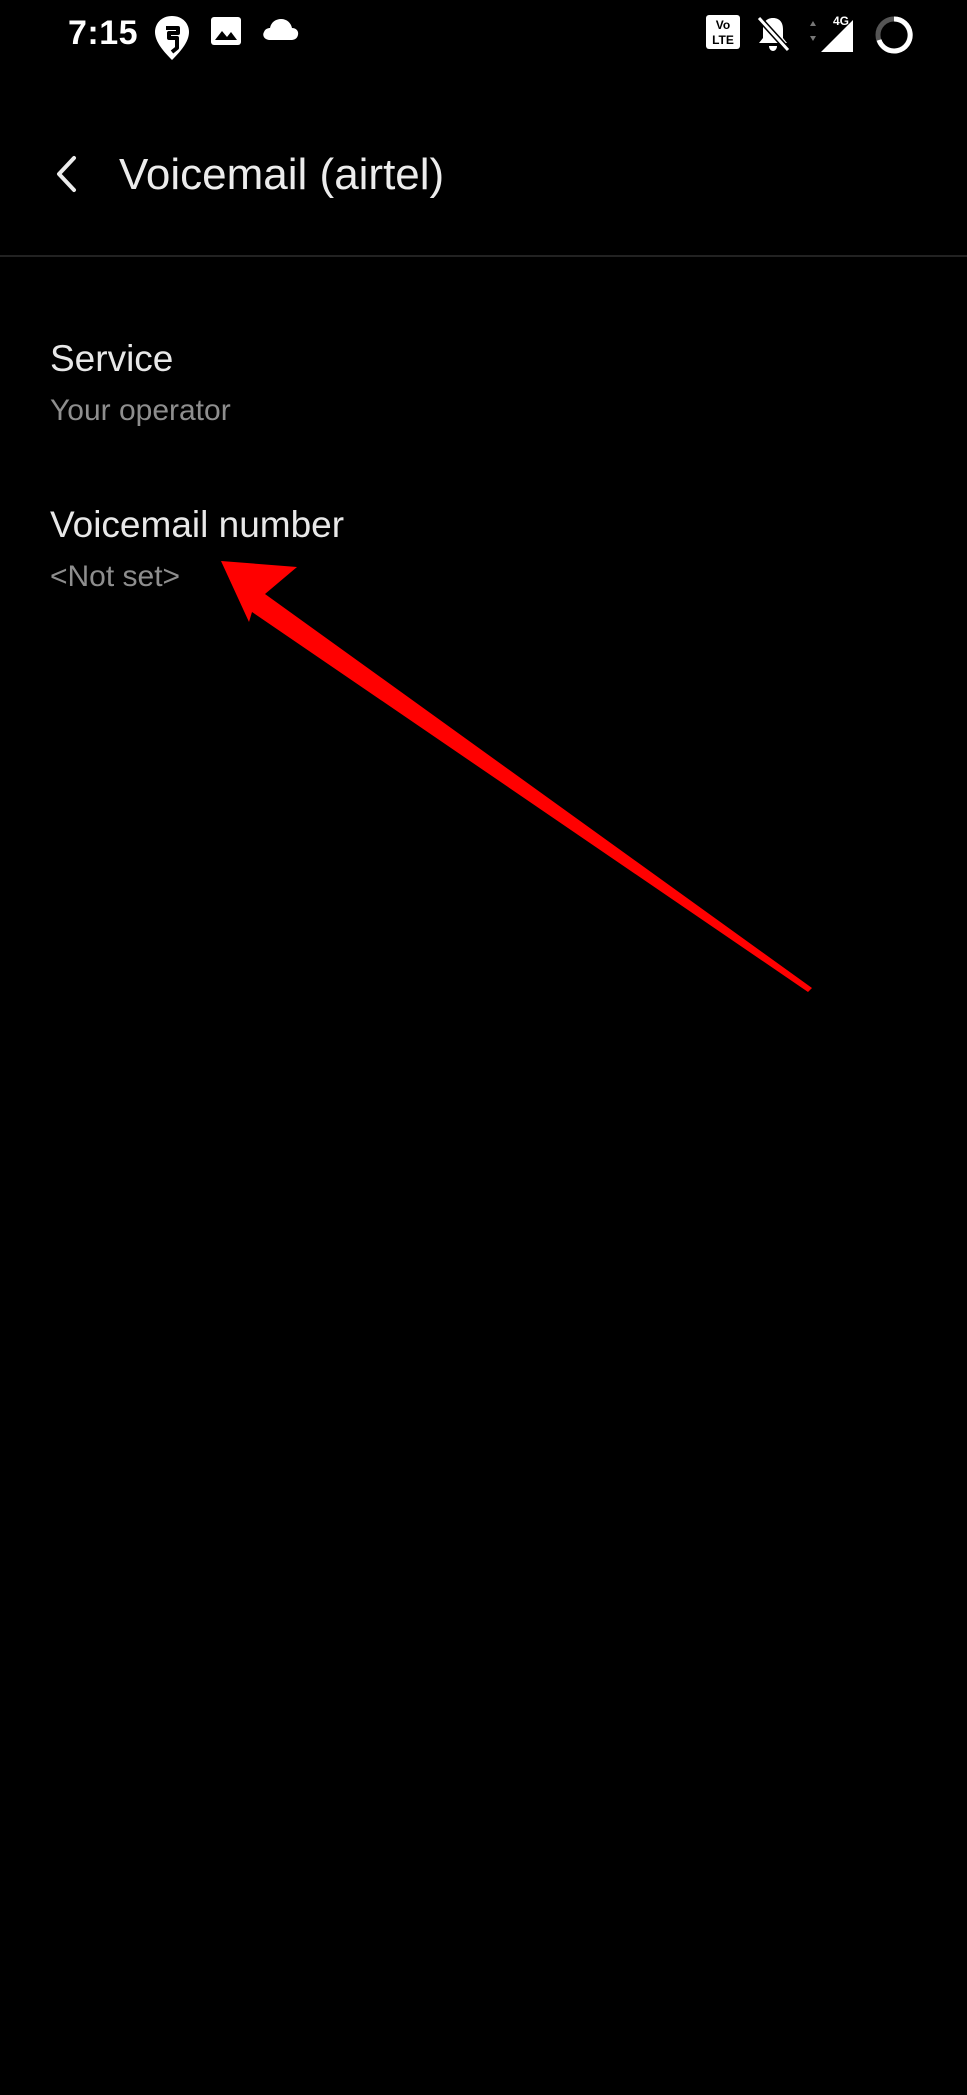 This screenshot has width=967, height=2095. Describe the element at coordinates (894, 37) in the screenshot. I see `battery-ring-icon` at that location.